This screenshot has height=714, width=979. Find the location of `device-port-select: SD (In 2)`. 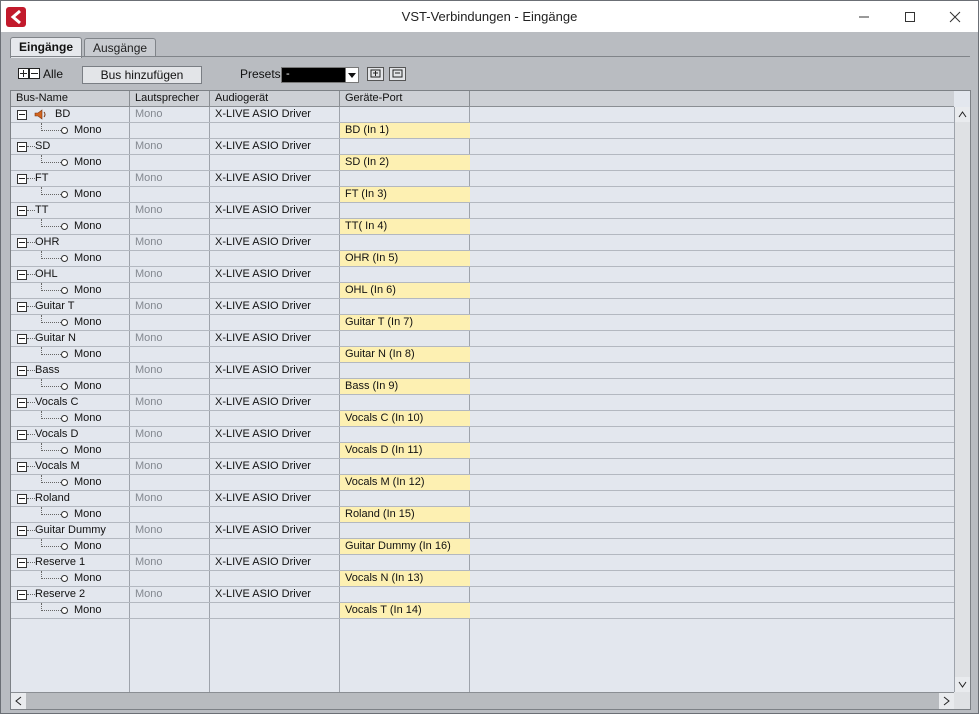

device-port-select: SD (In 2) is located at coordinates (405, 162).